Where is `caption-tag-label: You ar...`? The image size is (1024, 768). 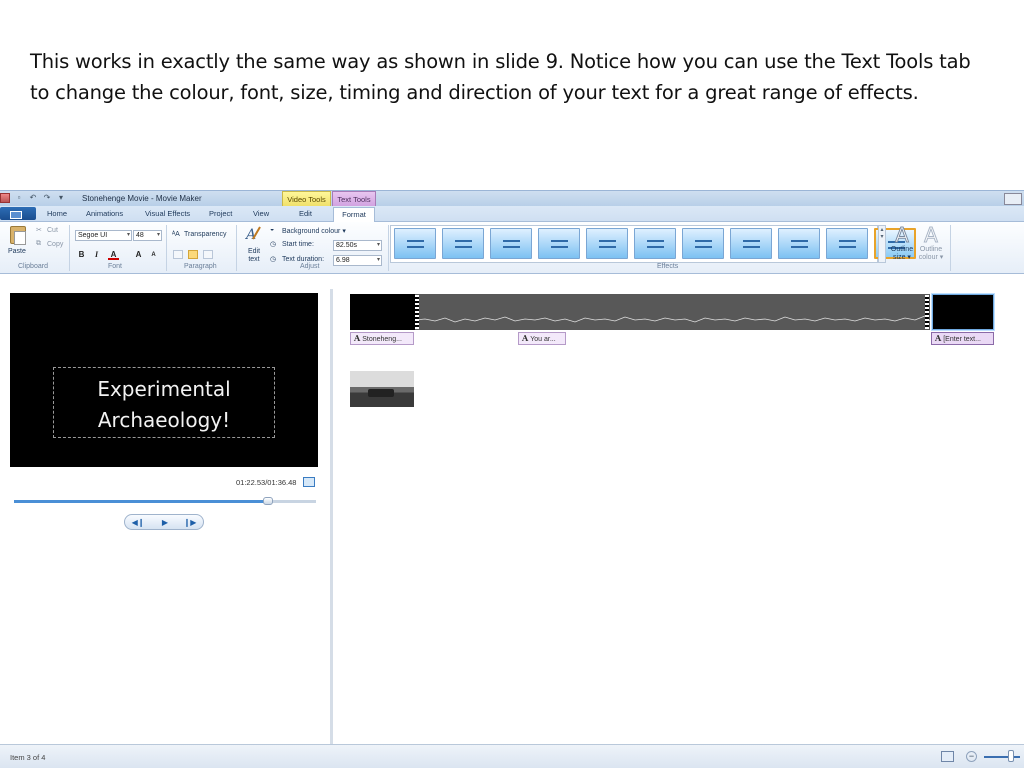
caption-tag-label: You ar... is located at coordinates (543, 339).